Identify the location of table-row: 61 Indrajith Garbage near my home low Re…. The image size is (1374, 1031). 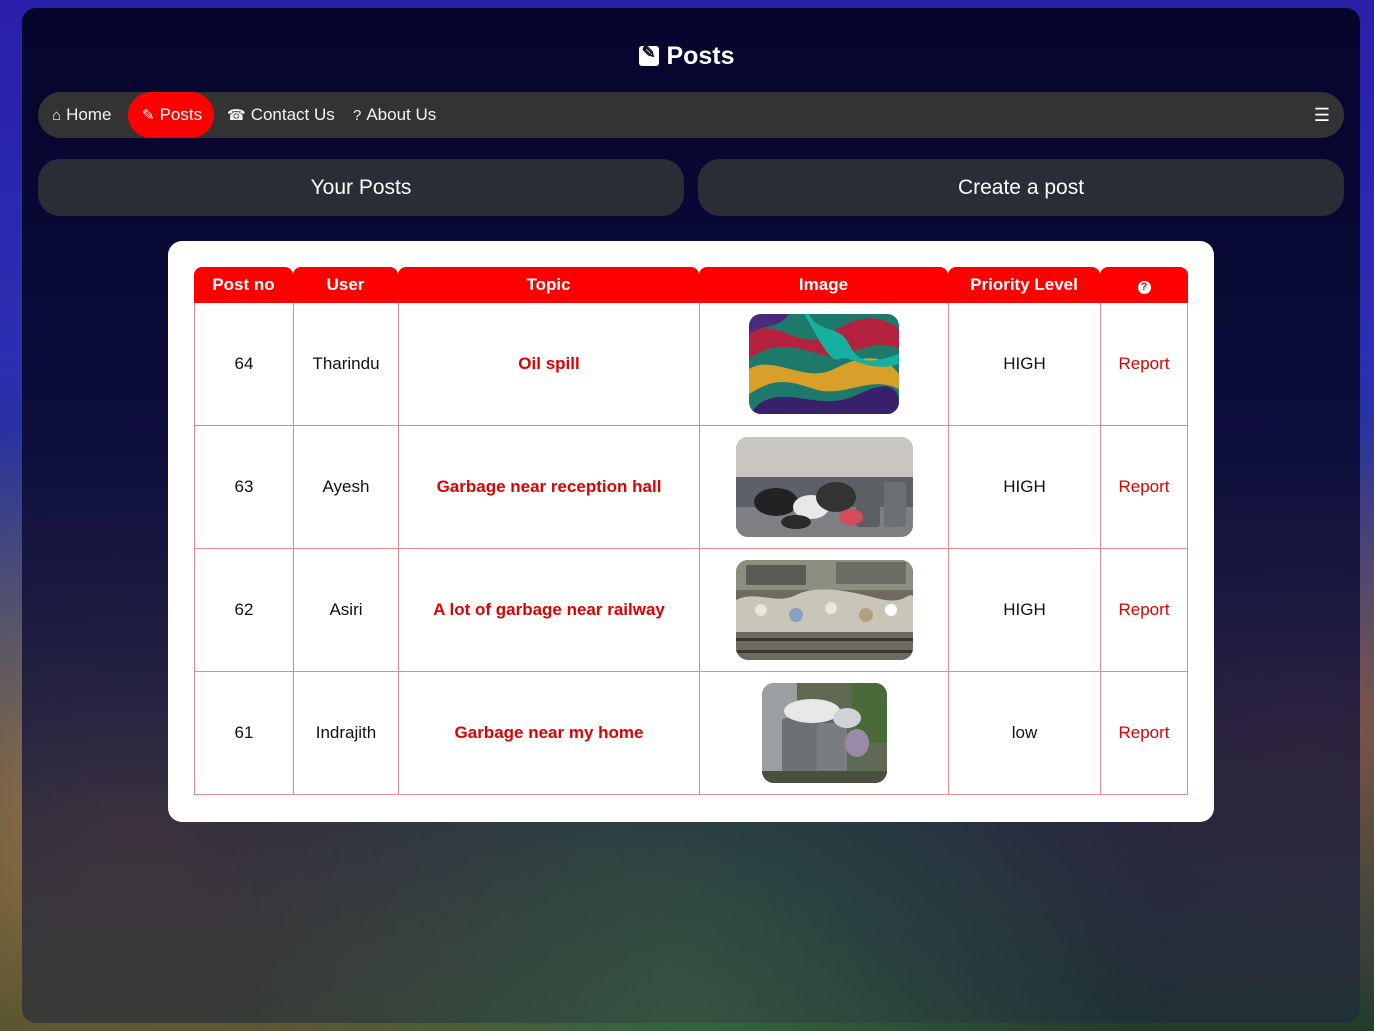
(691, 733).